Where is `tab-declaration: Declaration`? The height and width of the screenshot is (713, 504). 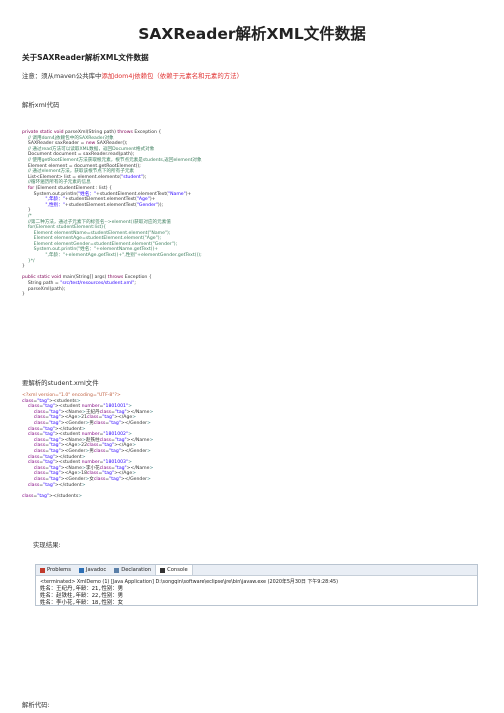 tab-declaration: Declaration is located at coordinates (132, 570).